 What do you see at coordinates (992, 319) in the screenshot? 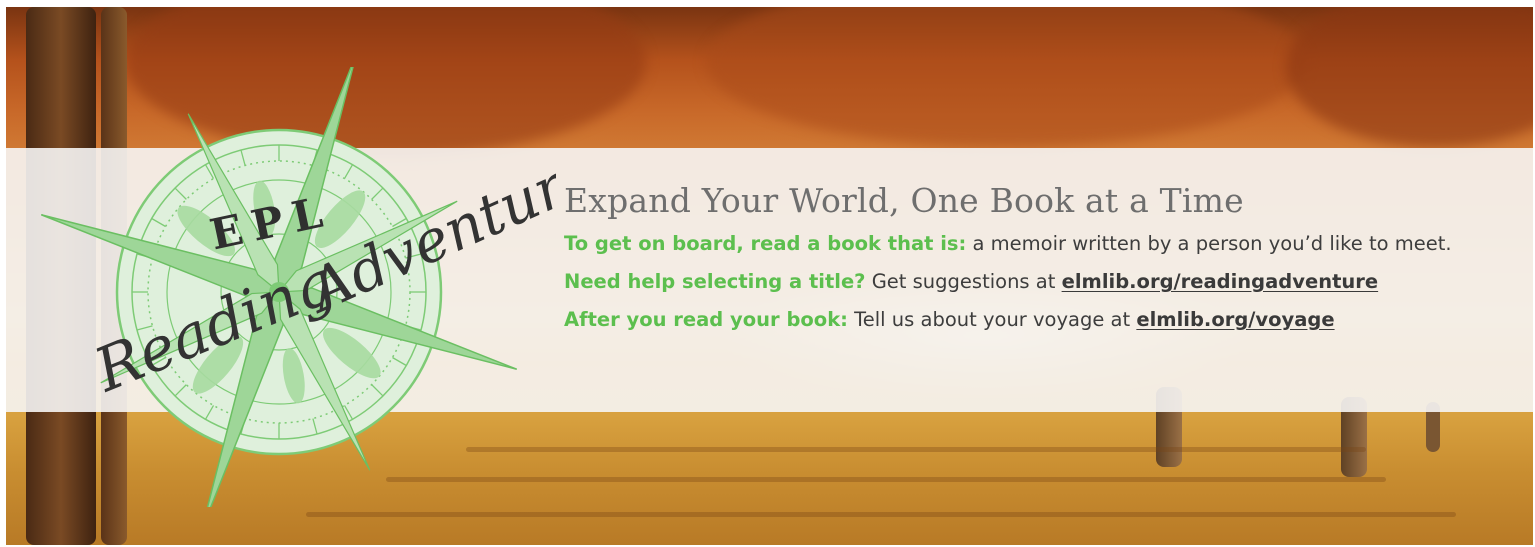
I see `line-text: Tell us about your voyage at` at bounding box center [992, 319].